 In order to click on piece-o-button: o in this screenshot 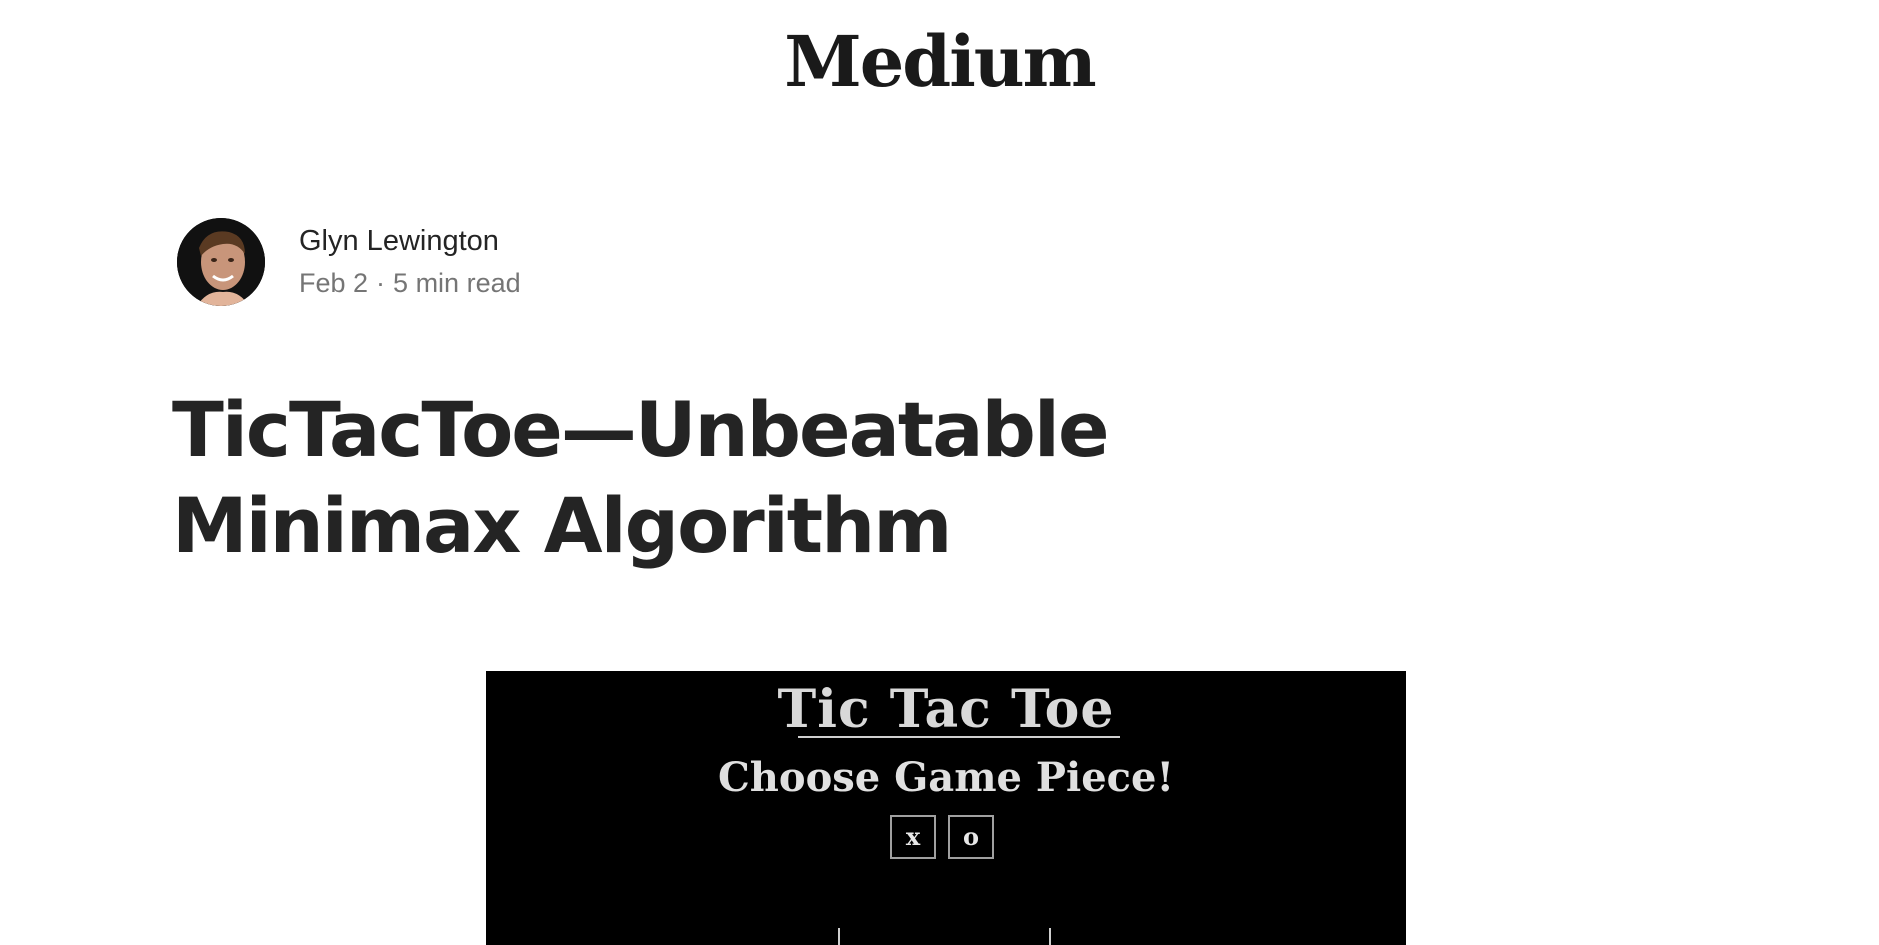, I will do `click(971, 837)`.